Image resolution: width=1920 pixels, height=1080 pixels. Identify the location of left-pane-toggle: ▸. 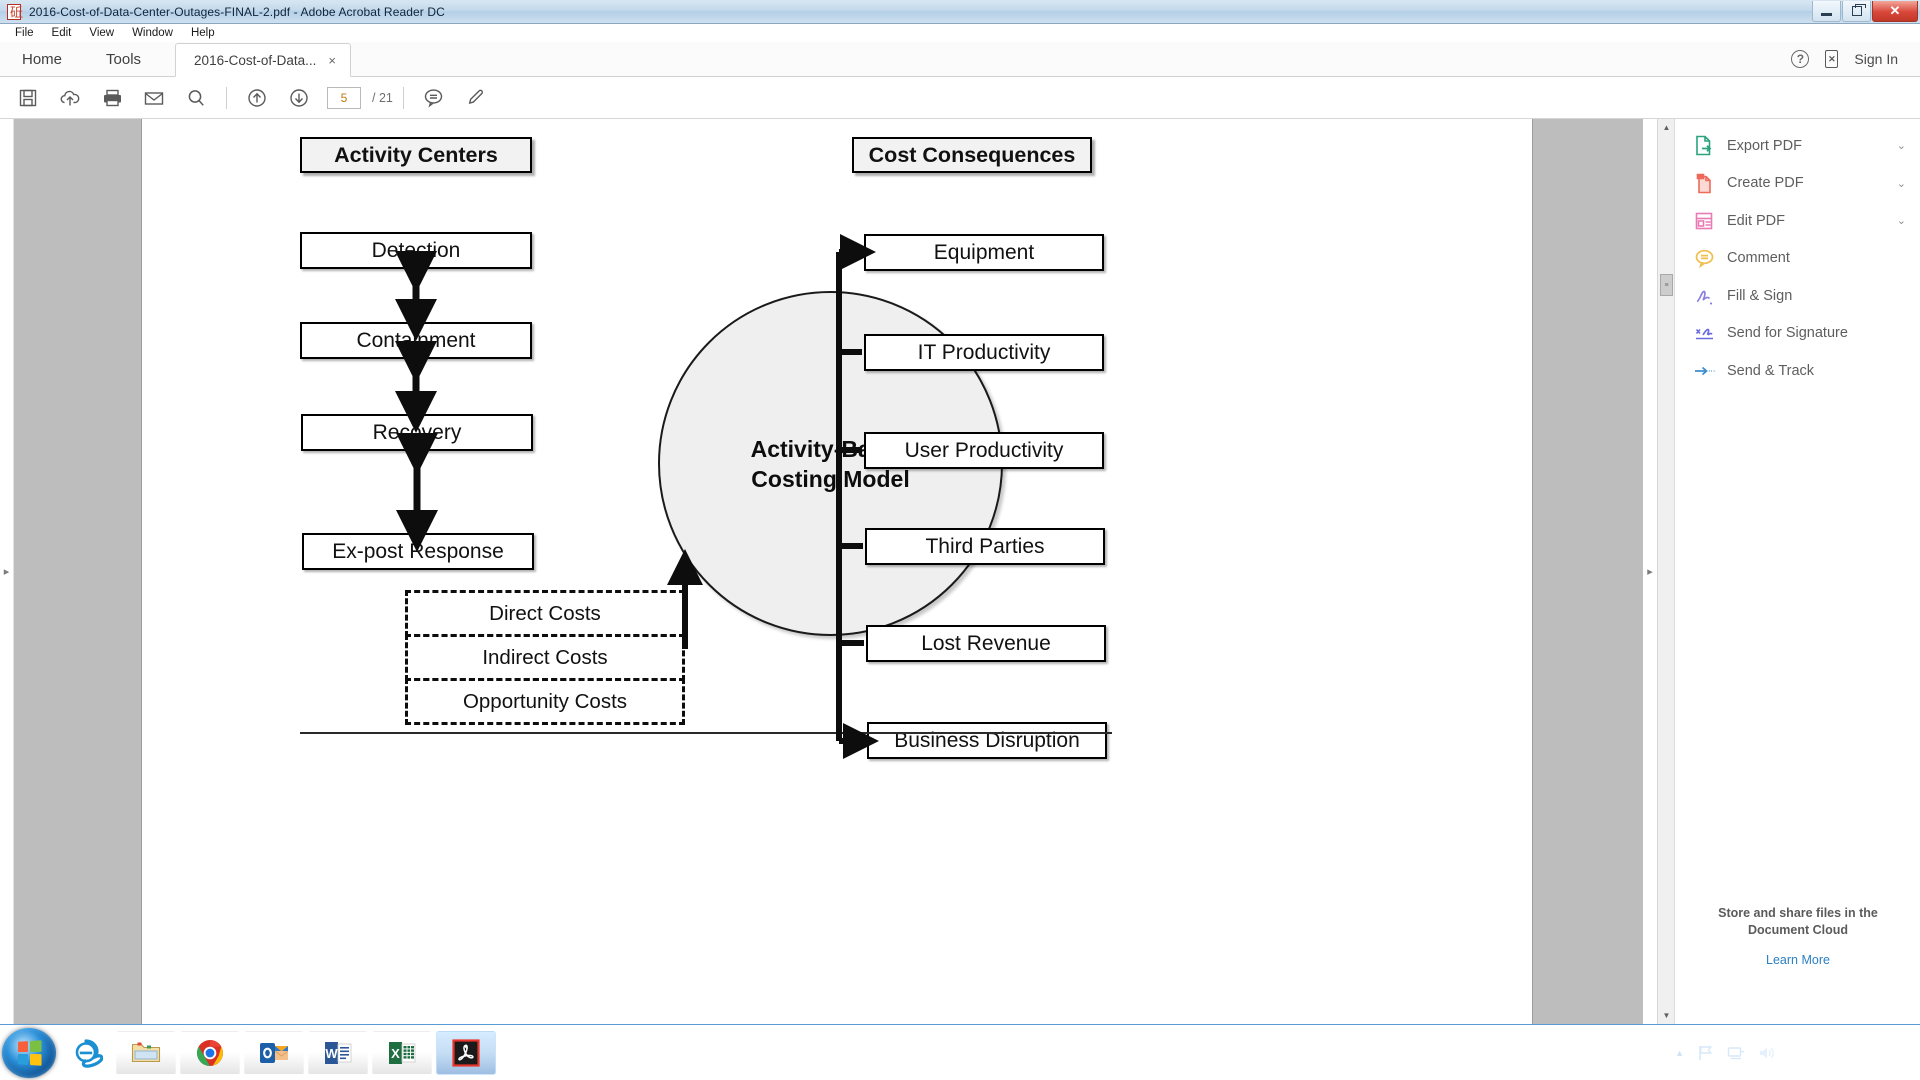
(7, 571).